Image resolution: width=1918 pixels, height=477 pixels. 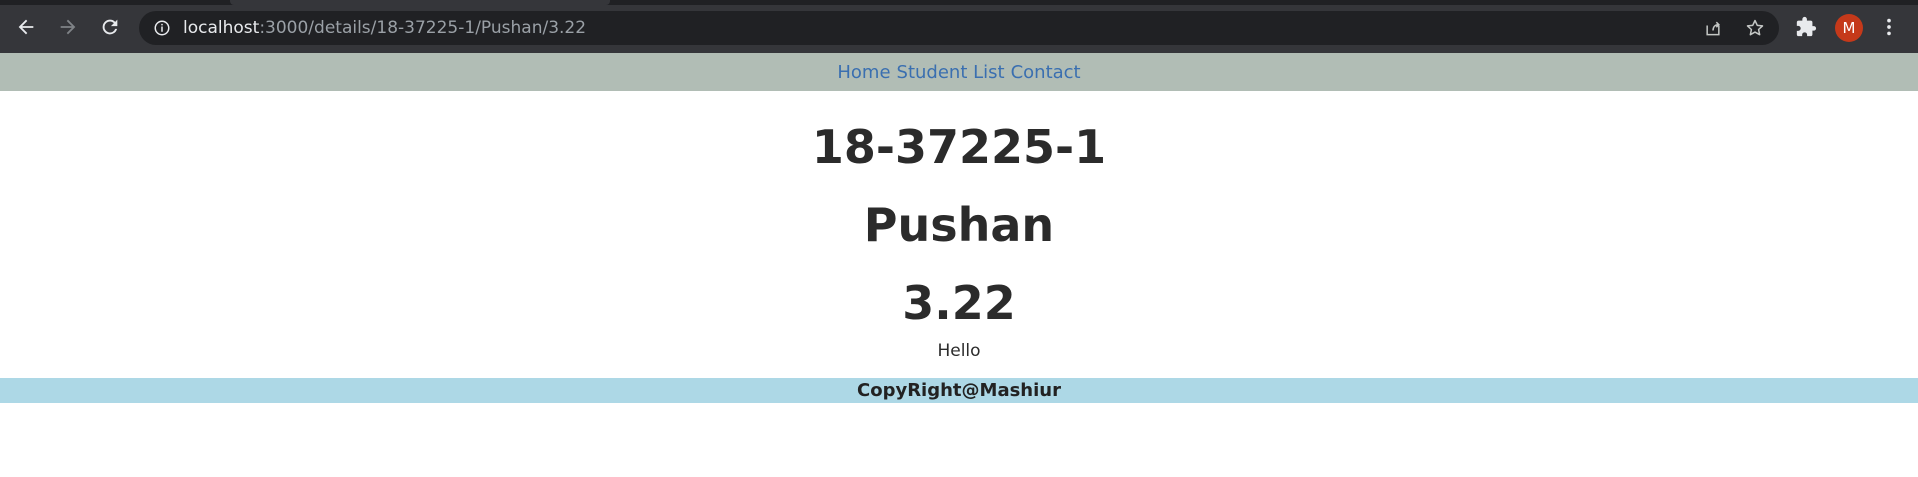 What do you see at coordinates (959, 147) in the screenshot?
I see `student-id: 18-37225-1` at bounding box center [959, 147].